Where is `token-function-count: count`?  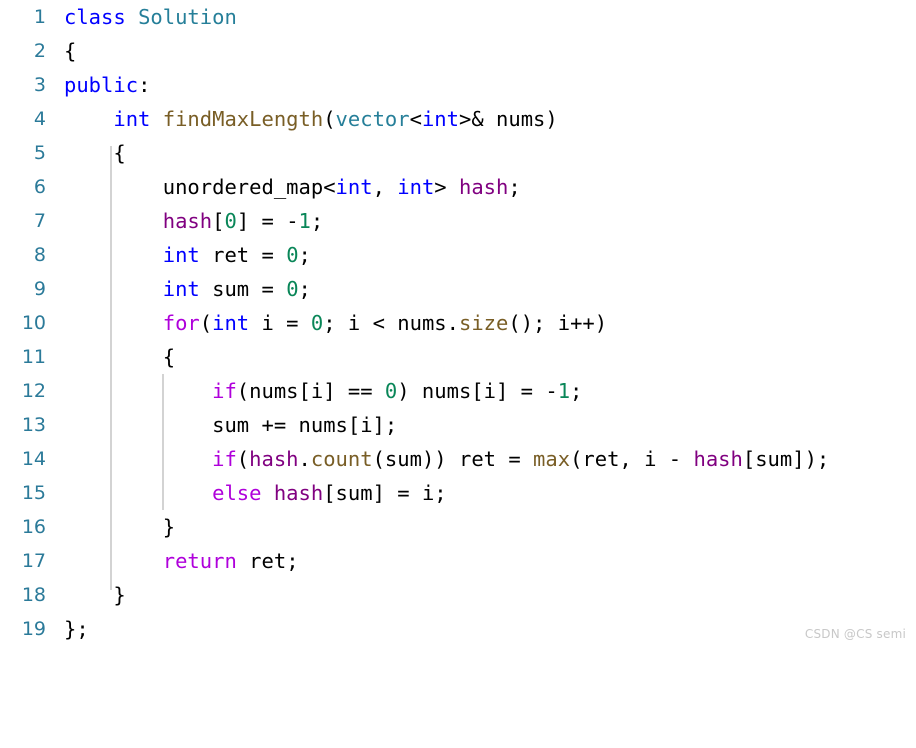 token-function-count: count is located at coordinates (341, 459).